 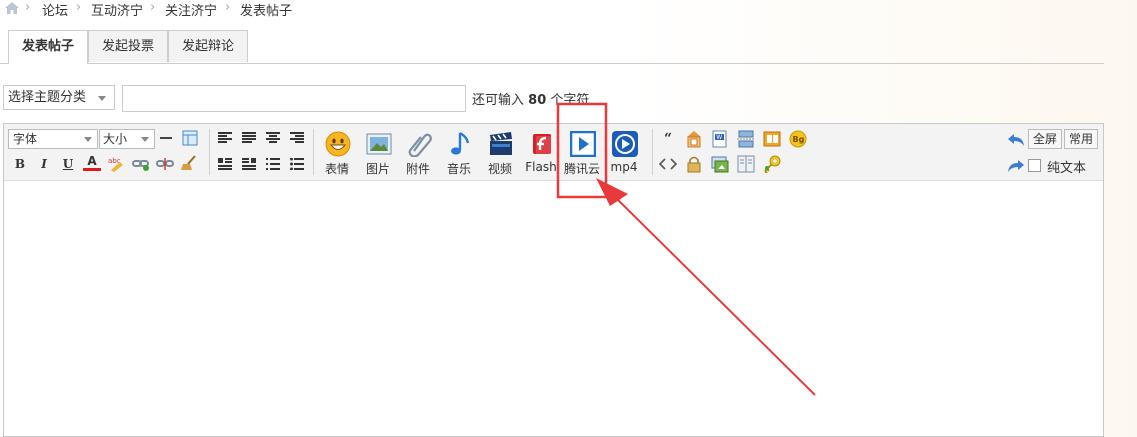 What do you see at coordinates (570, 100) in the screenshot?
I see `char-counter-suffix: 个字符` at bounding box center [570, 100].